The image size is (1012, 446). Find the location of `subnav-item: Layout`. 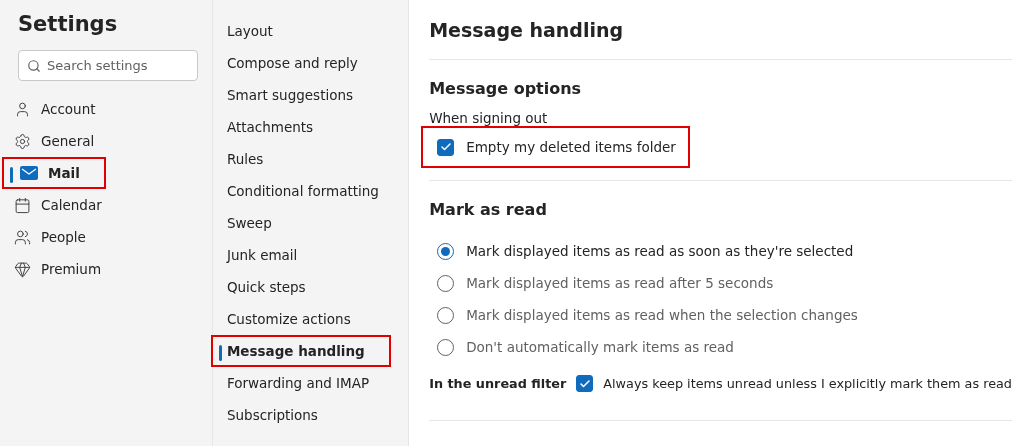

subnav-item: Layout is located at coordinates (299, 31).